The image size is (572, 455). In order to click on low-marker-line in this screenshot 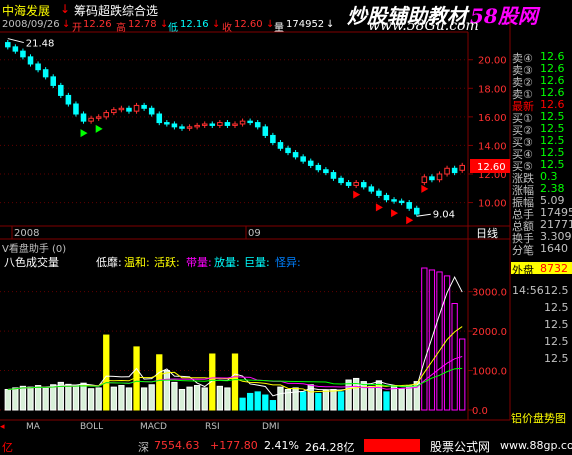, I will do `click(423, 215)`.